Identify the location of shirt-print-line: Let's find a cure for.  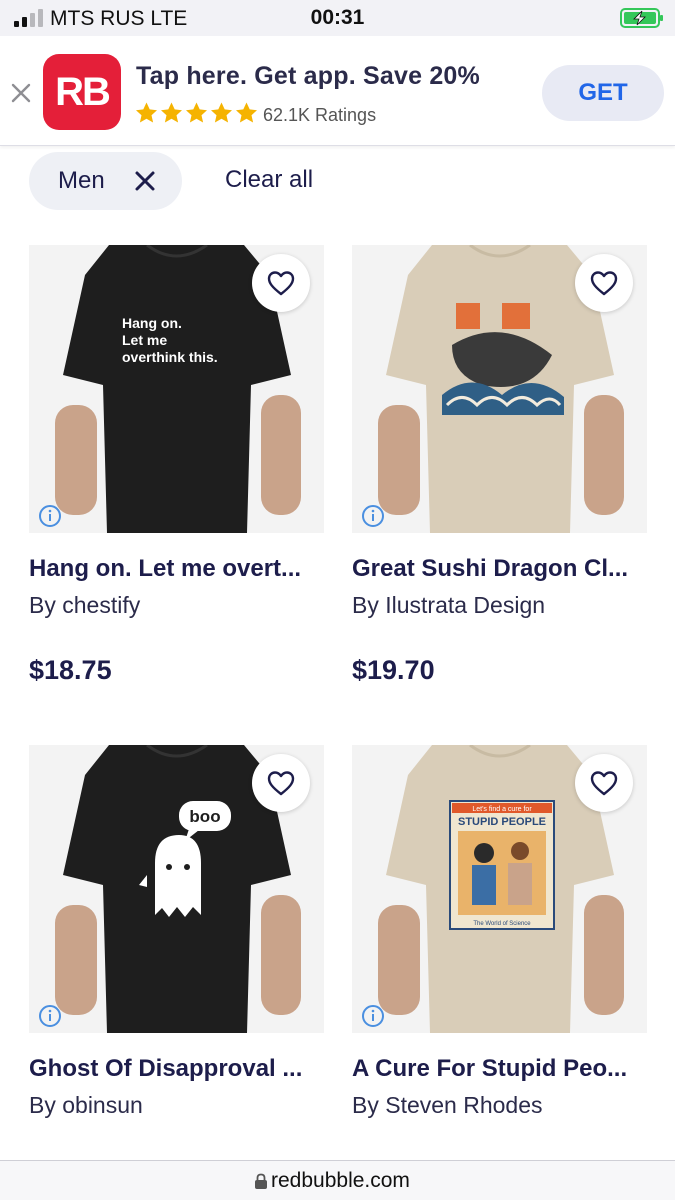
(502, 809).